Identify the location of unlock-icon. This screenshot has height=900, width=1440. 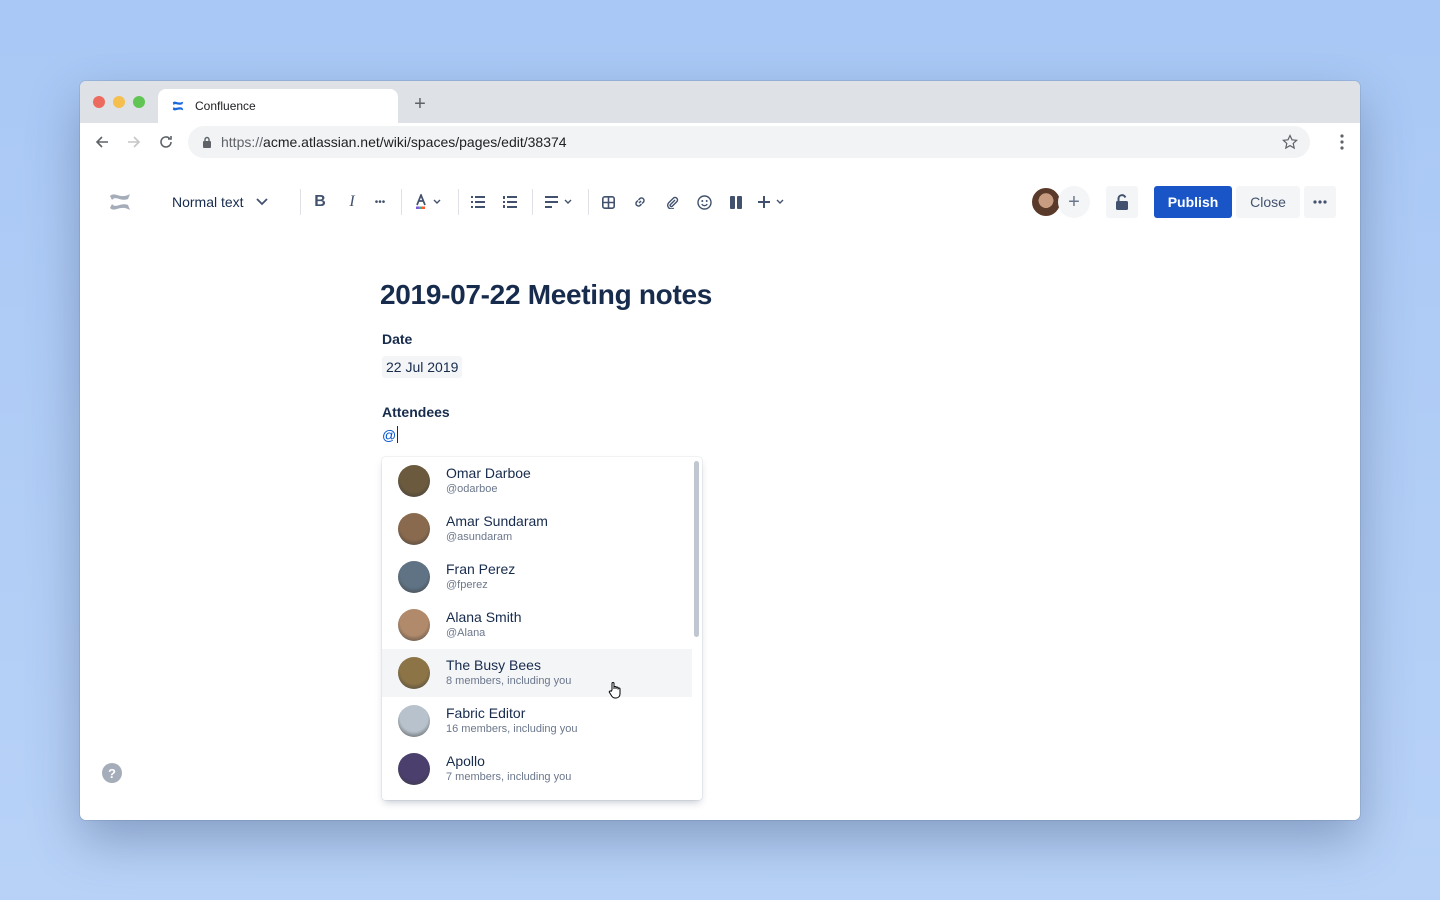
(1122, 202).